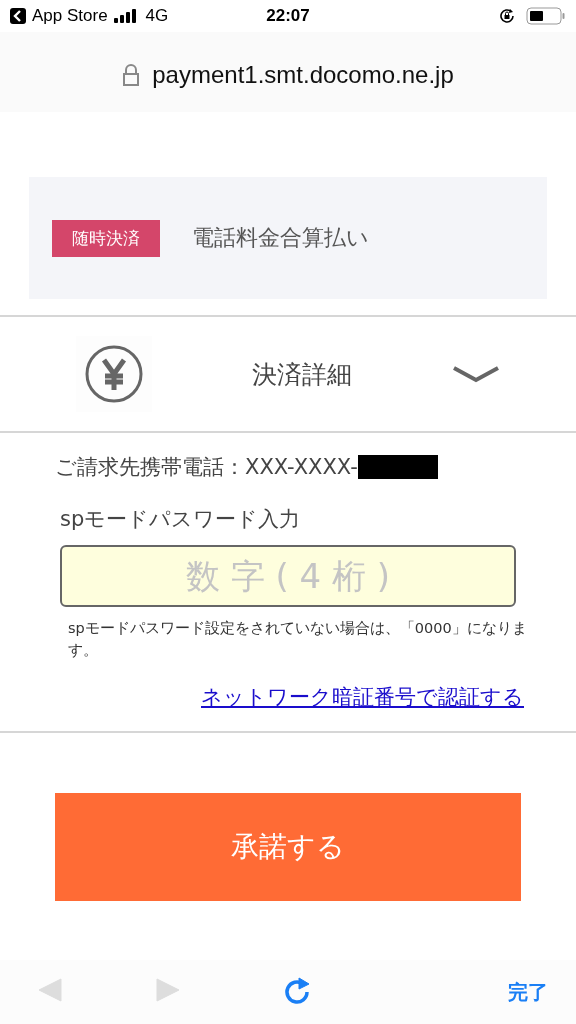 This screenshot has height=1024, width=576. Describe the element at coordinates (180, 519) in the screenshot. I see `password-label: spモードパスワード入力` at that location.